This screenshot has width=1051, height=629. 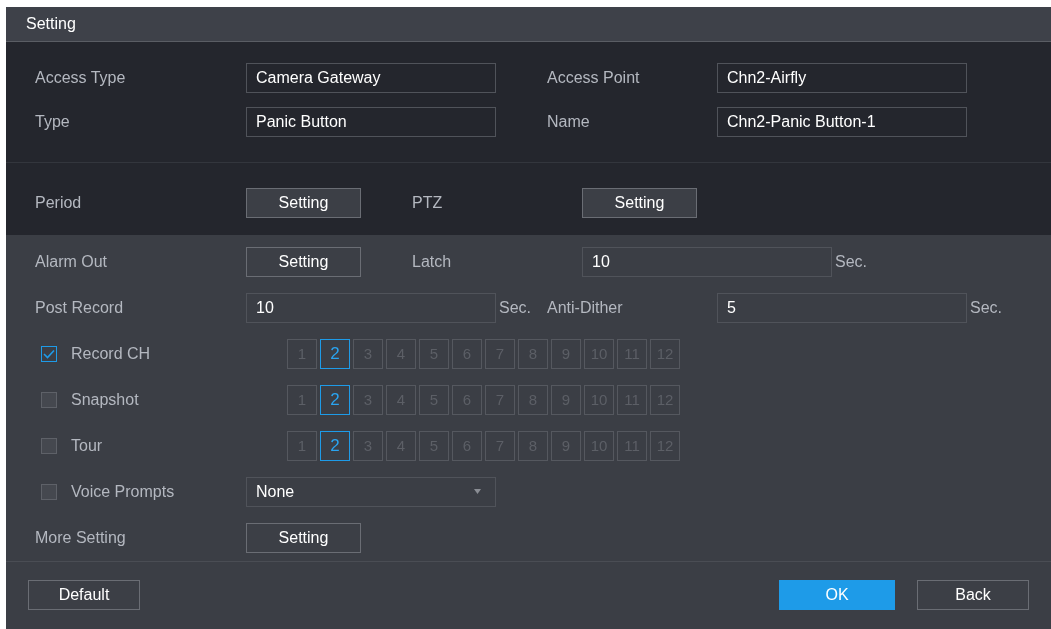 I want to click on ok-button: OK, so click(x=837, y=595).